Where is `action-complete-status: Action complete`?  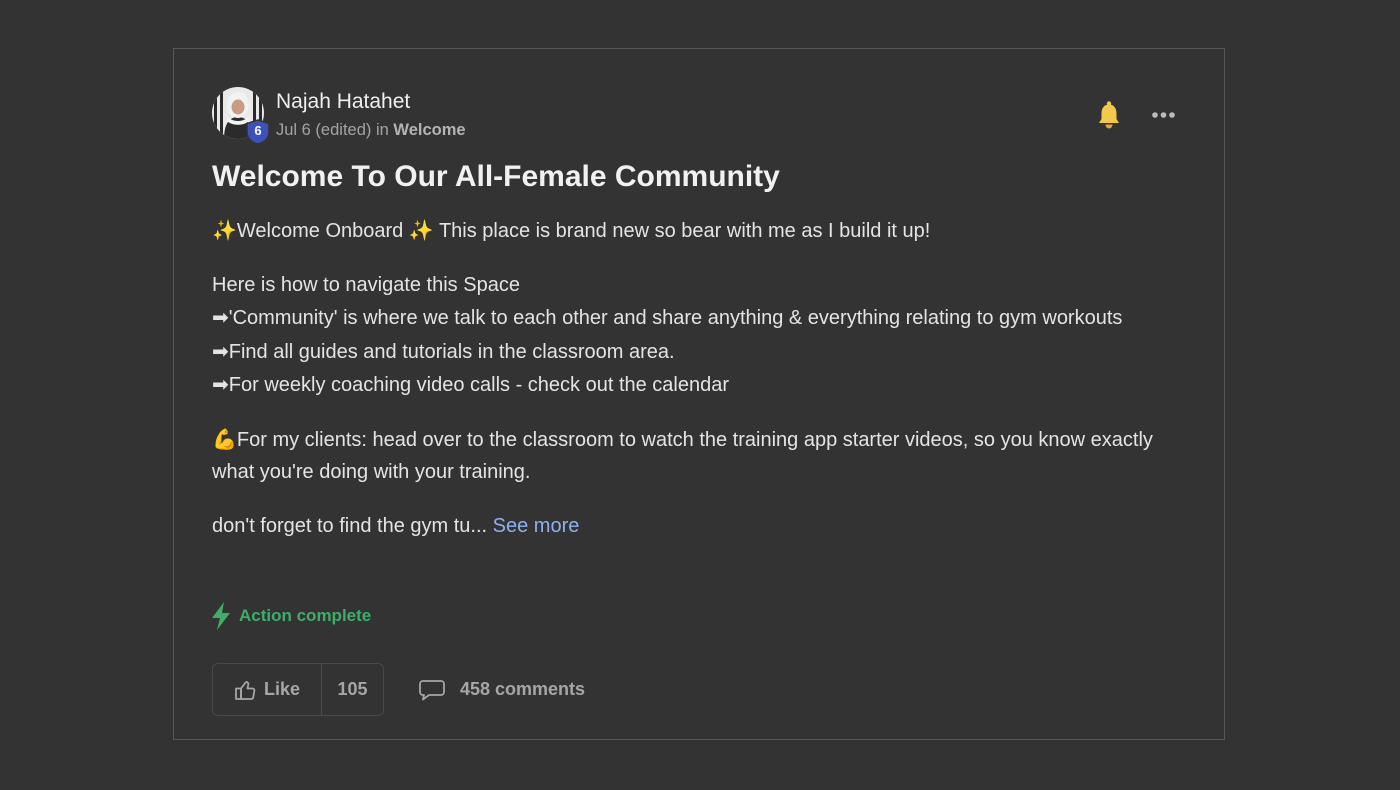
action-complete-status: Action complete is located at coordinates (290, 616).